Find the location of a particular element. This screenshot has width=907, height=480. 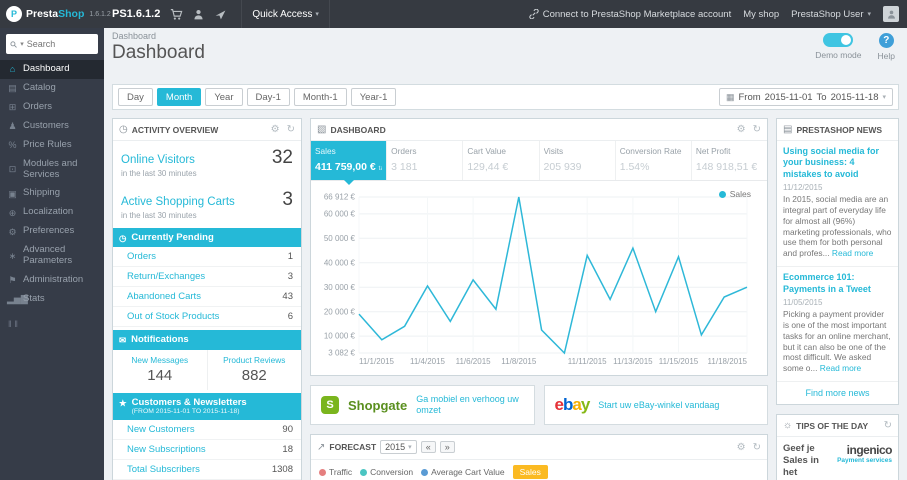

svg-text: 40 000 € is located at coordinates (340, 262).